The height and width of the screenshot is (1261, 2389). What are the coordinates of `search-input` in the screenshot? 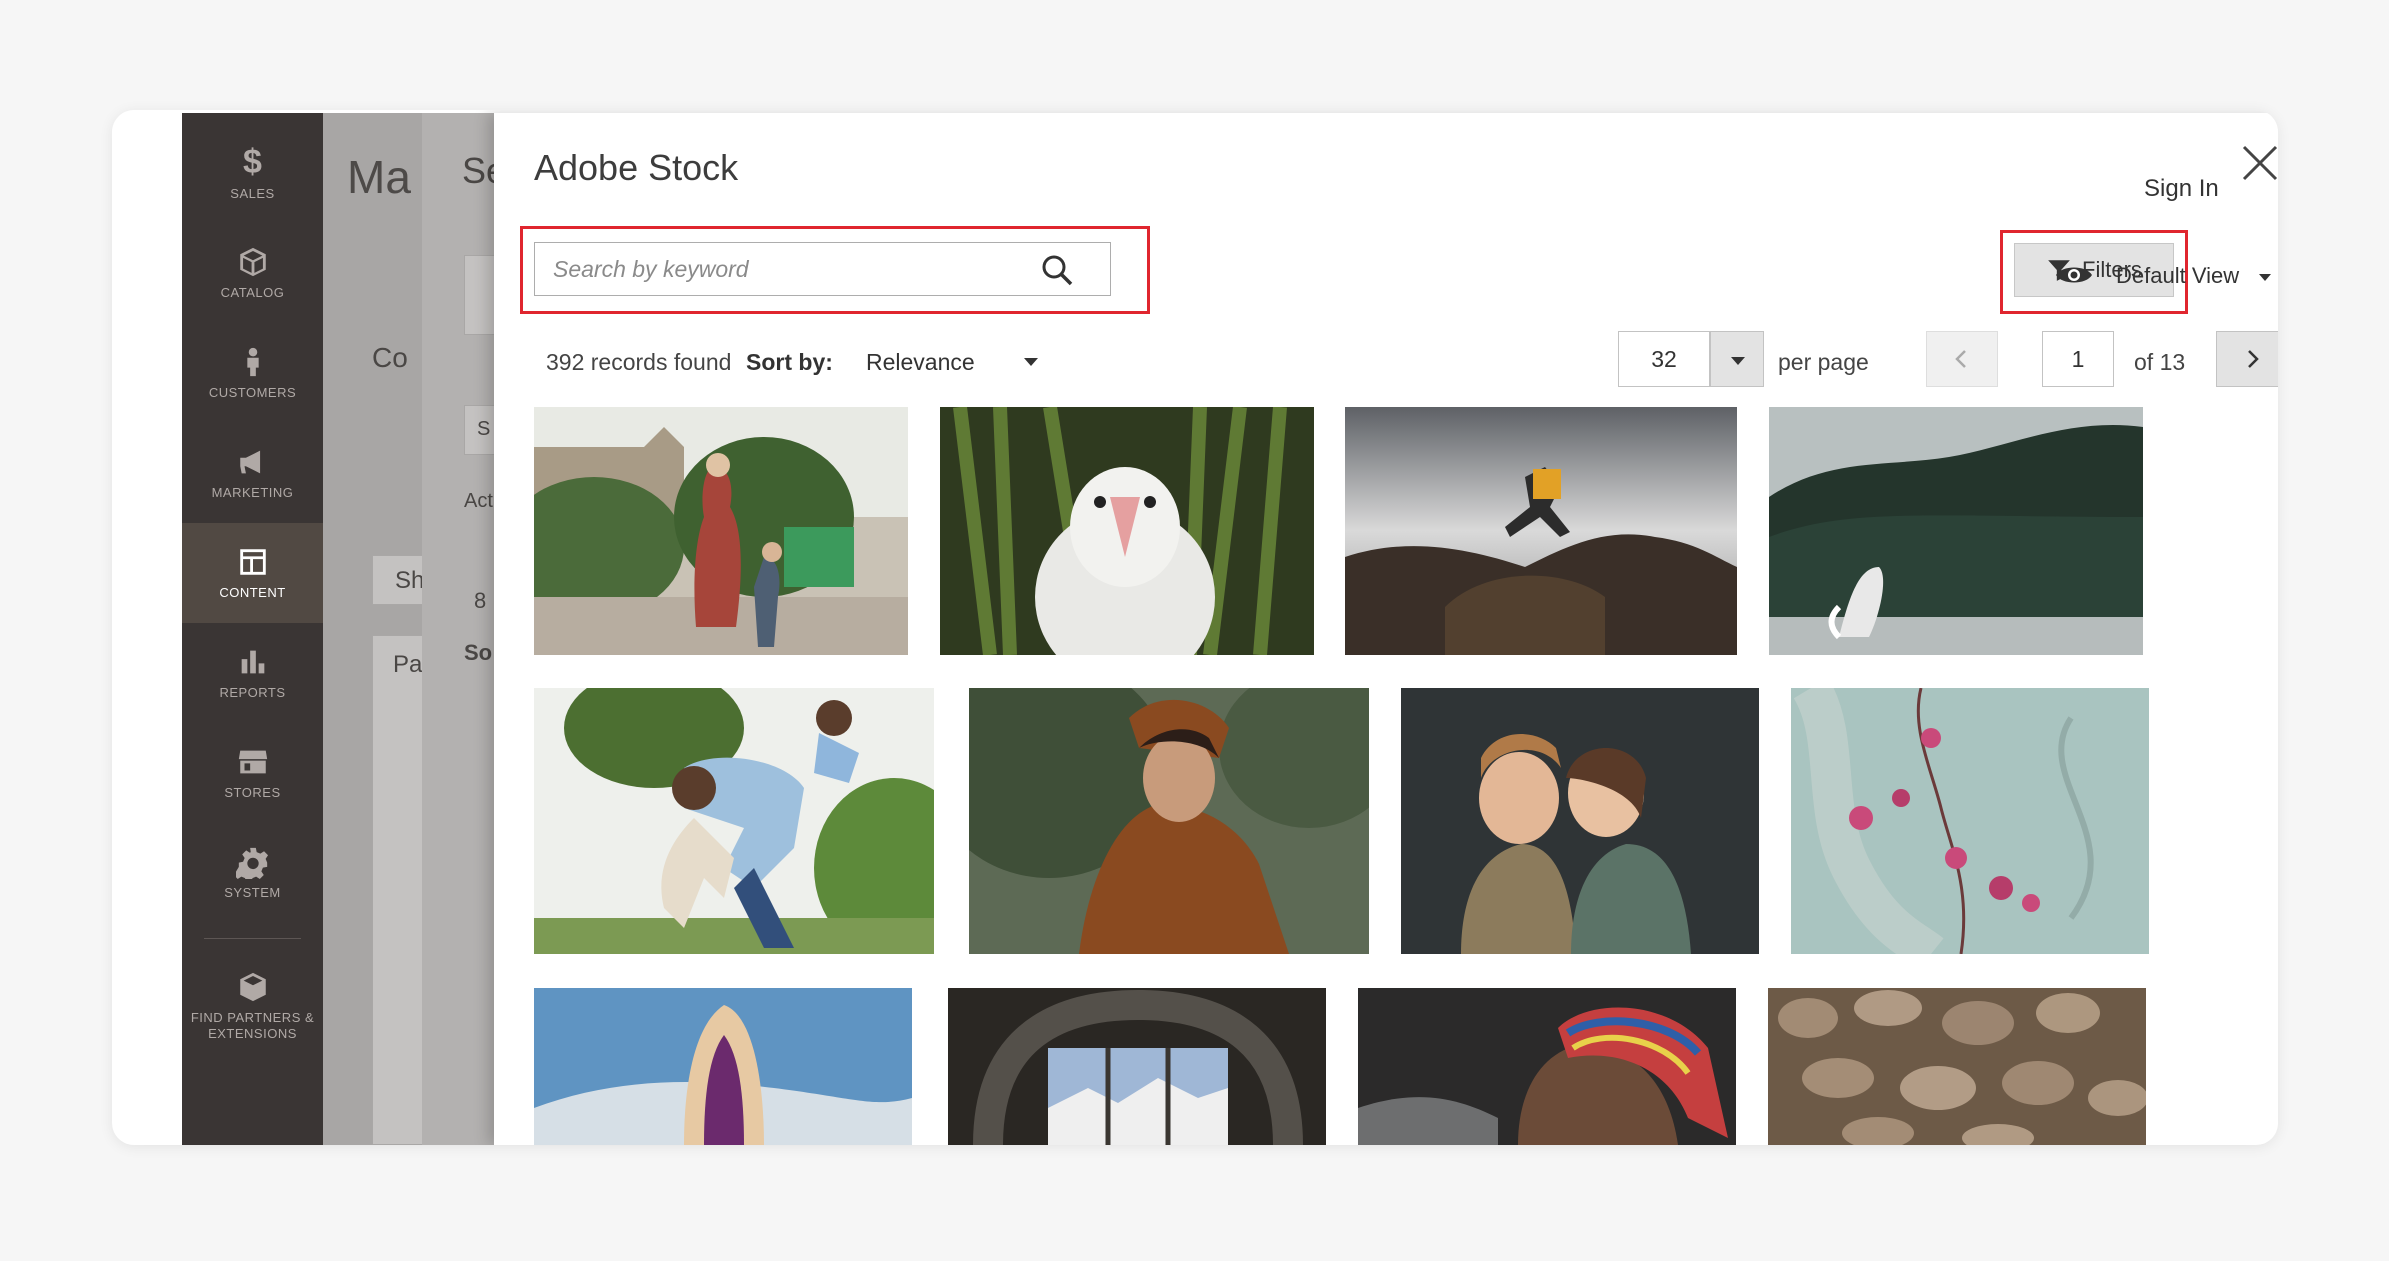 It's located at (785, 269).